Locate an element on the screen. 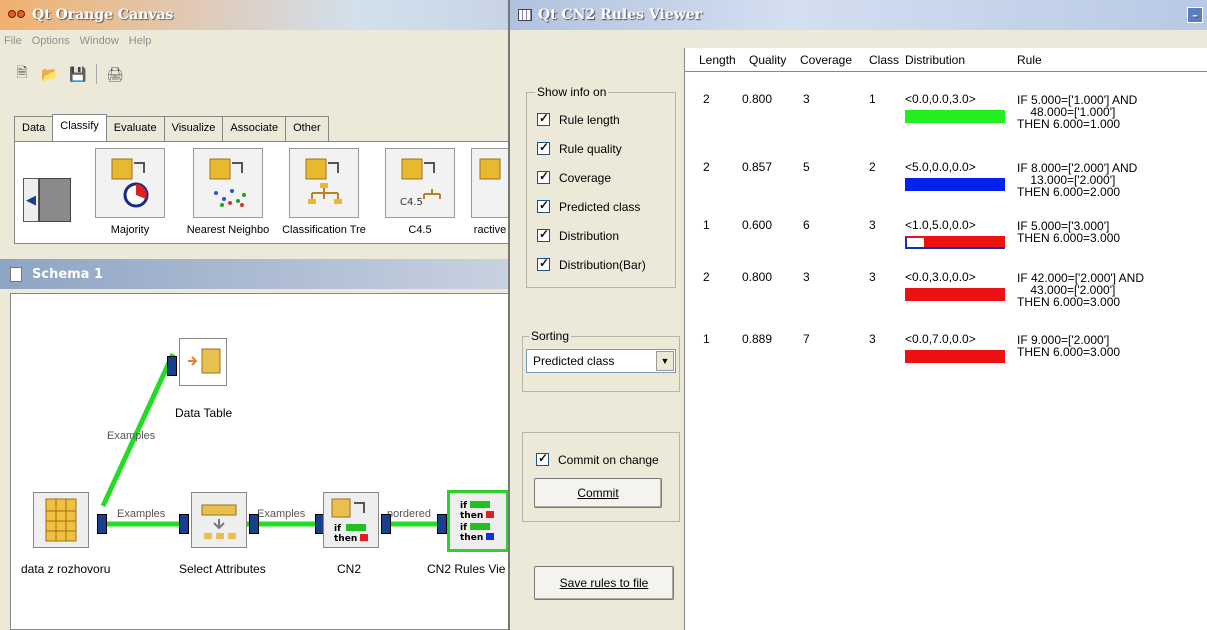 Image resolution: width=1207 pixels, height=630 pixels. shelf-item-classification-tree: Classification Tre is located at coordinates (324, 192).